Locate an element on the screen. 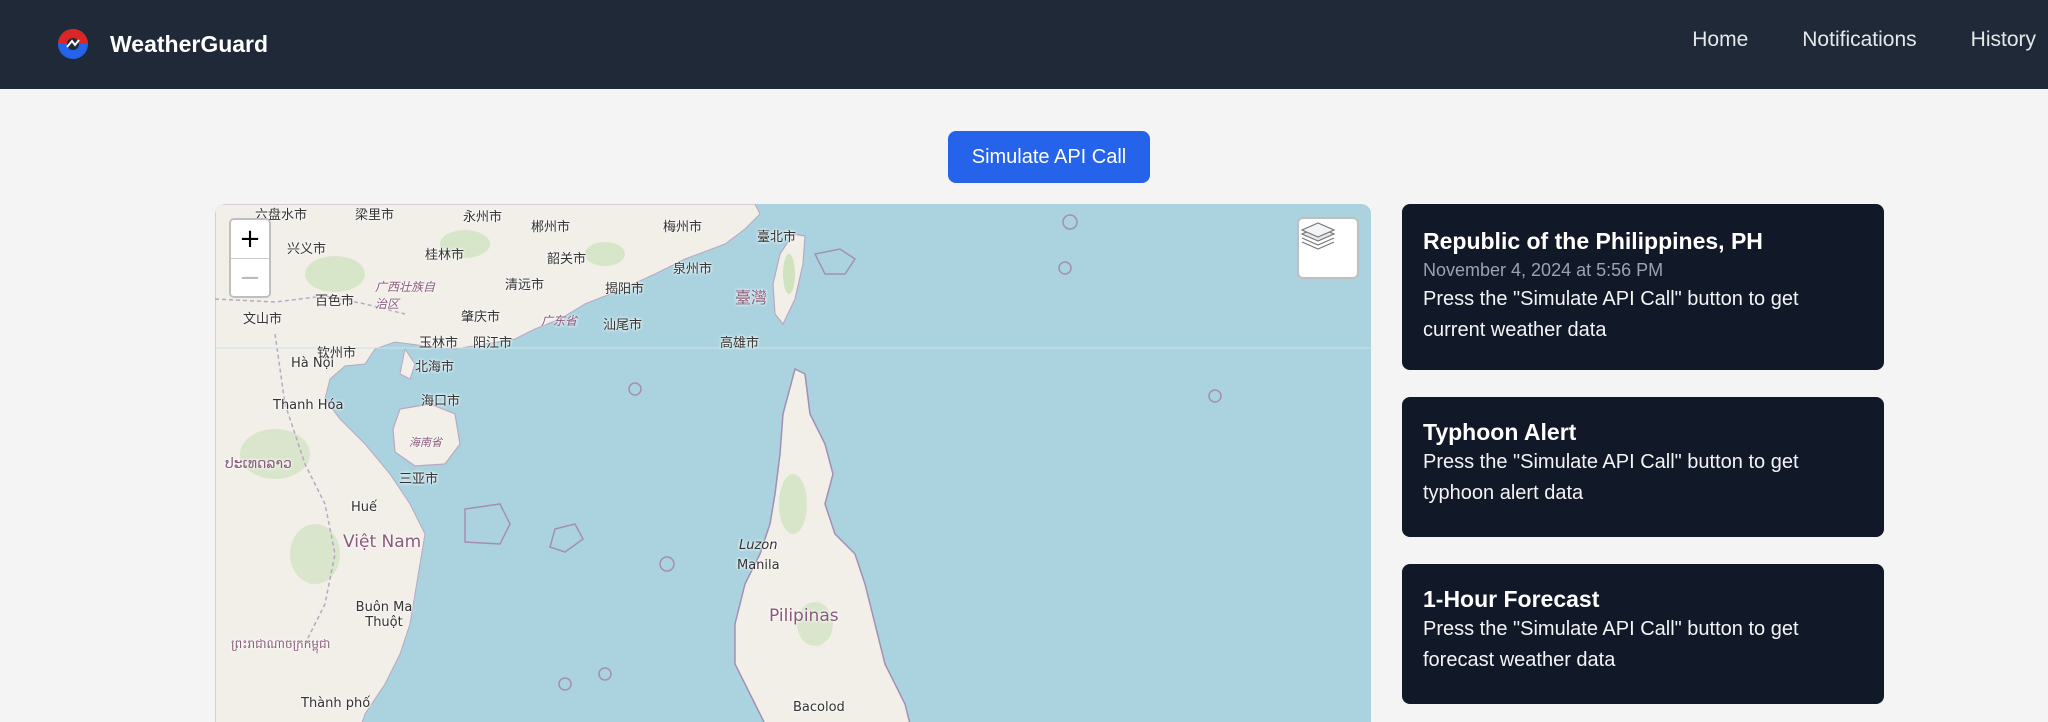 Image resolution: width=2048 pixels, height=722 pixels. map-label: 郴州市 is located at coordinates (551, 227).